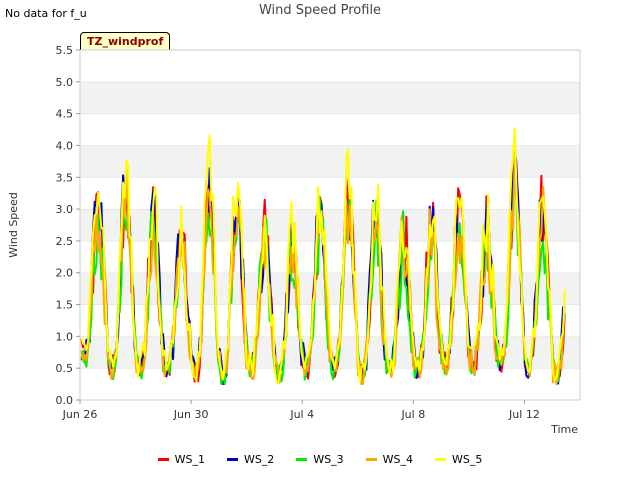 This screenshot has height=480, width=640. I want to click on y-axis-label: Wind Speed, so click(13, 225).